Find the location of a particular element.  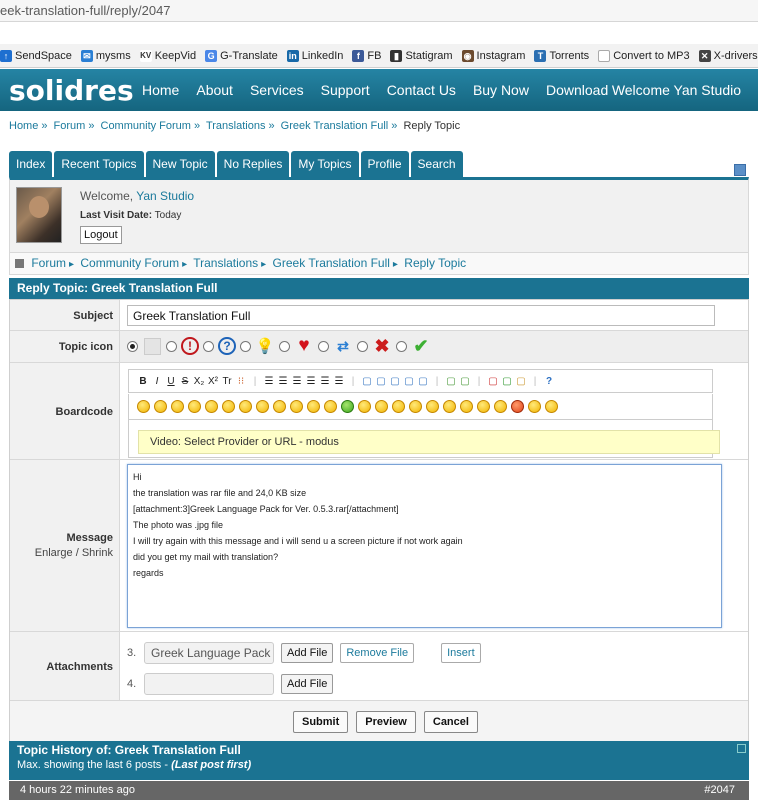

topic-icon-radio-love is located at coordinates (284, 346).